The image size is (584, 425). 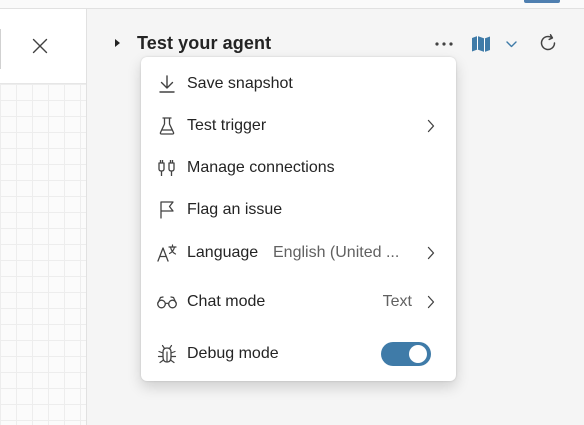 I want to click on map-icon, so click(x=481, y=44).